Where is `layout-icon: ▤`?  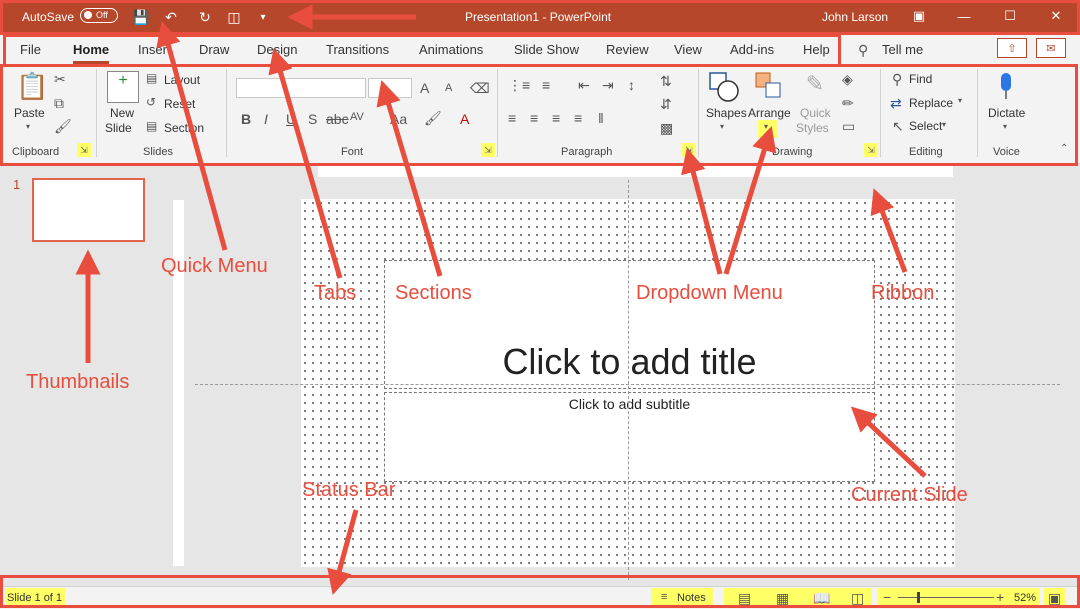
layout-icon: ▤ is located at coordinates (151, 78).